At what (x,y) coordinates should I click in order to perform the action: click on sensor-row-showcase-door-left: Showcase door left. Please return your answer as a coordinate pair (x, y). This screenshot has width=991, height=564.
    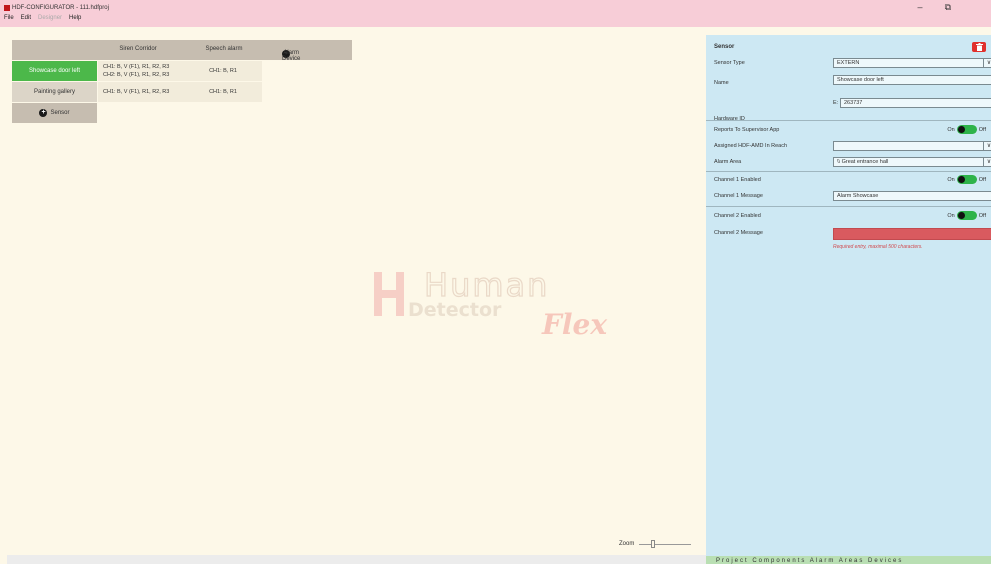
    Looking at the image, I should click on (54, 71).